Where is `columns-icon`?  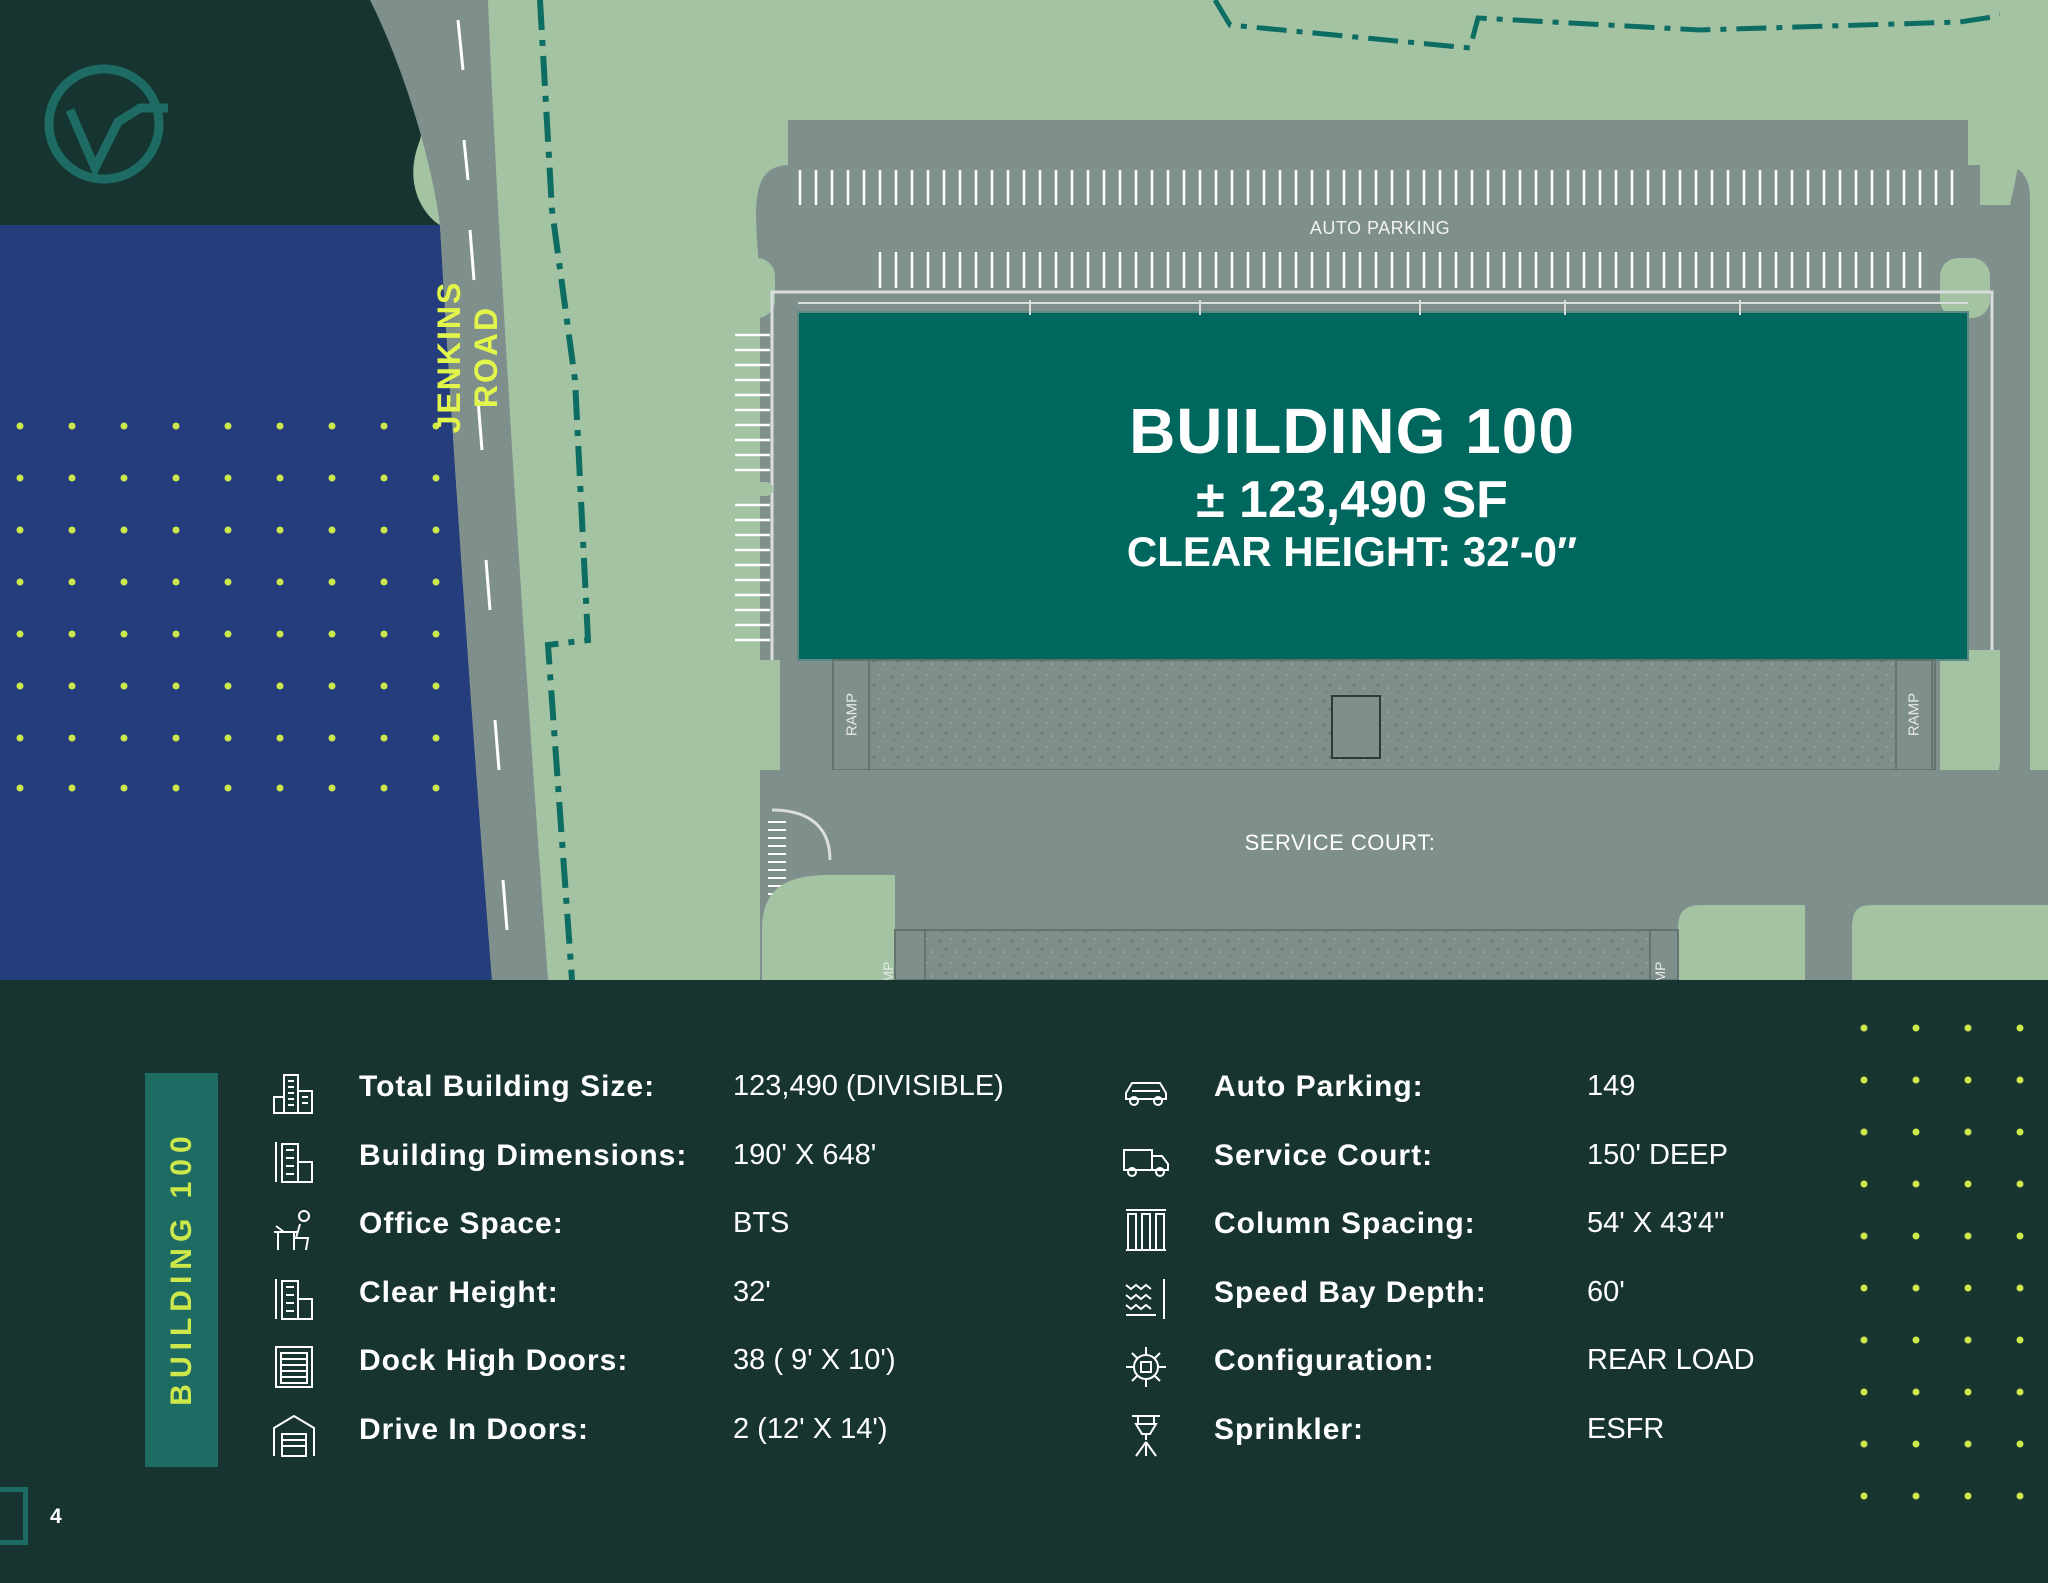
columns-icon is located at coordinates (1146, 1230).